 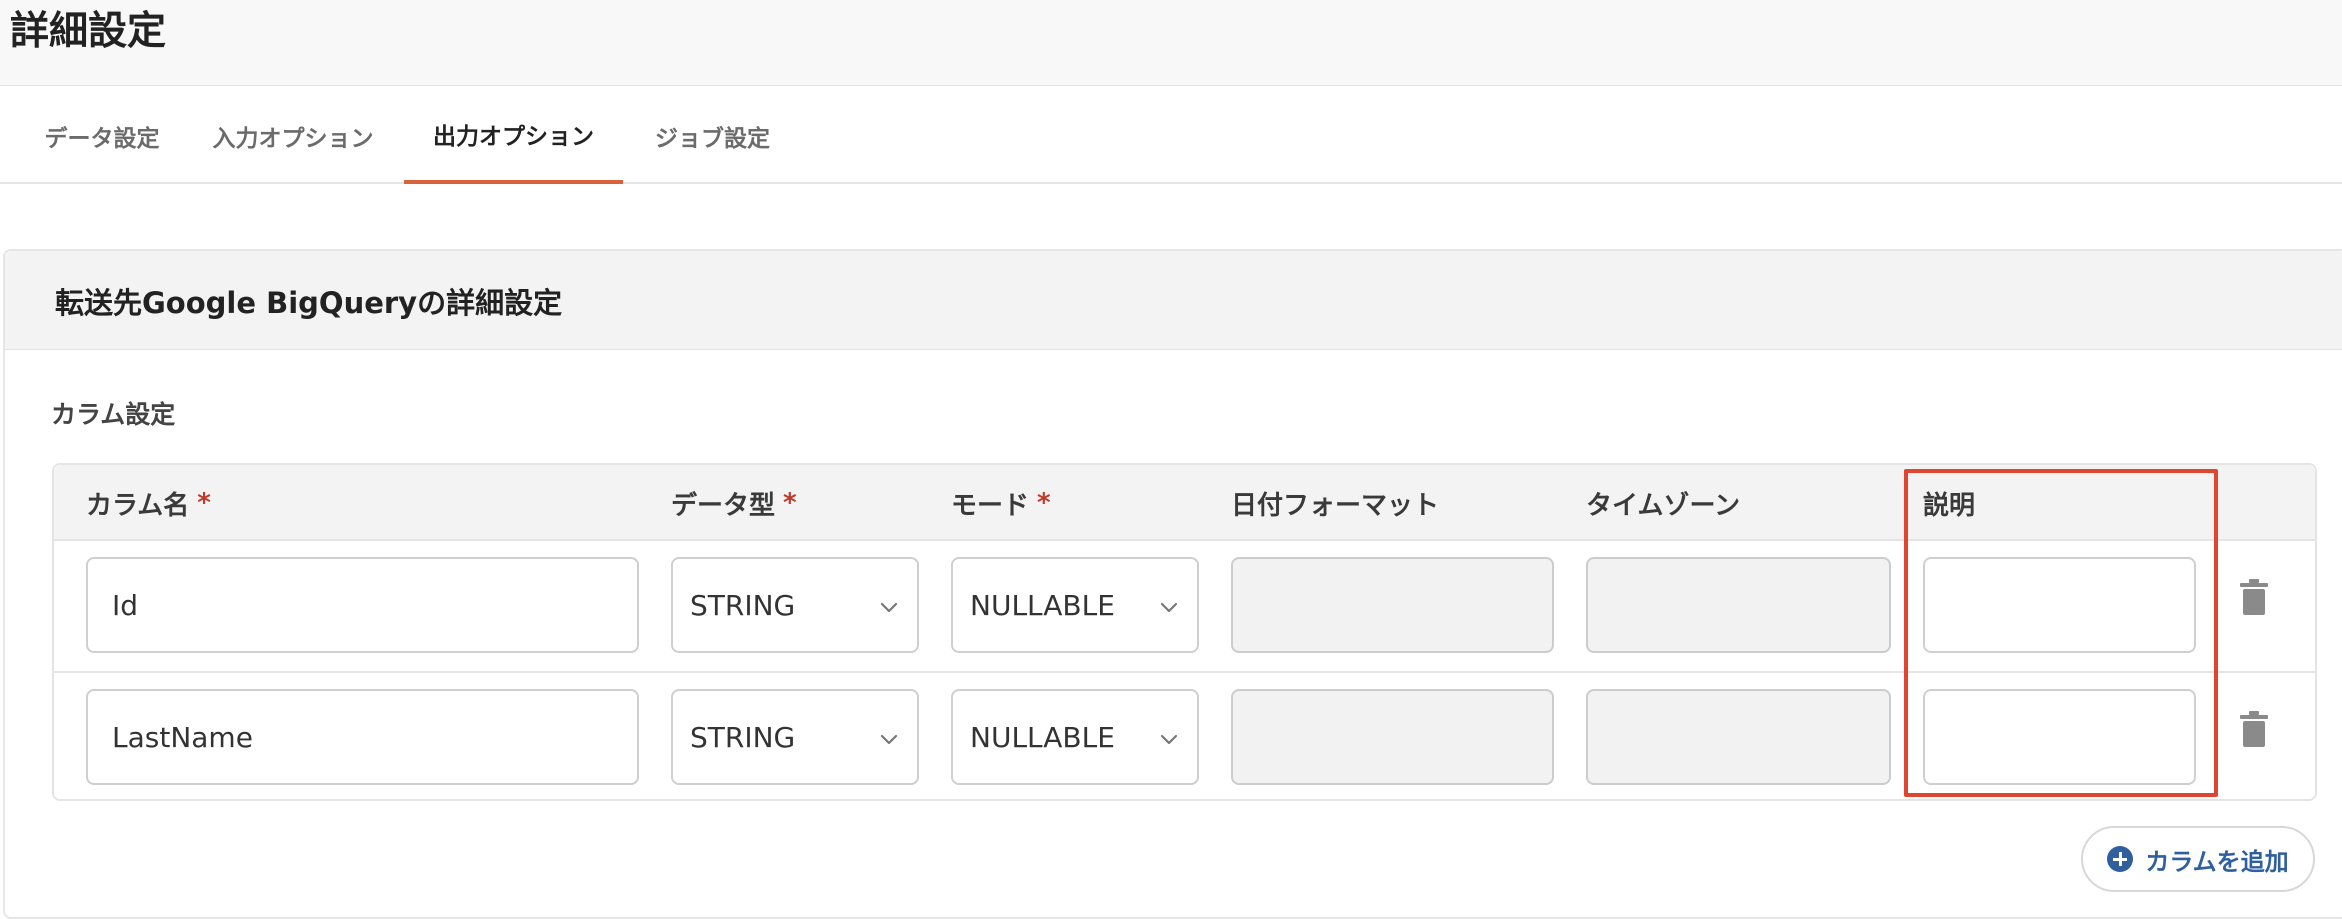 I want to click on add-column-button: カラムを追加, so click(x=2198, y=859).